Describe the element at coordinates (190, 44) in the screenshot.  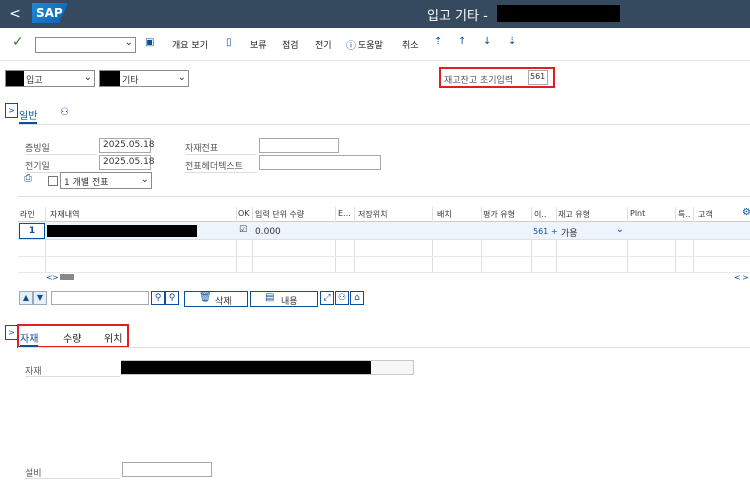
I see `overview-button: 개요 보기` at that location.